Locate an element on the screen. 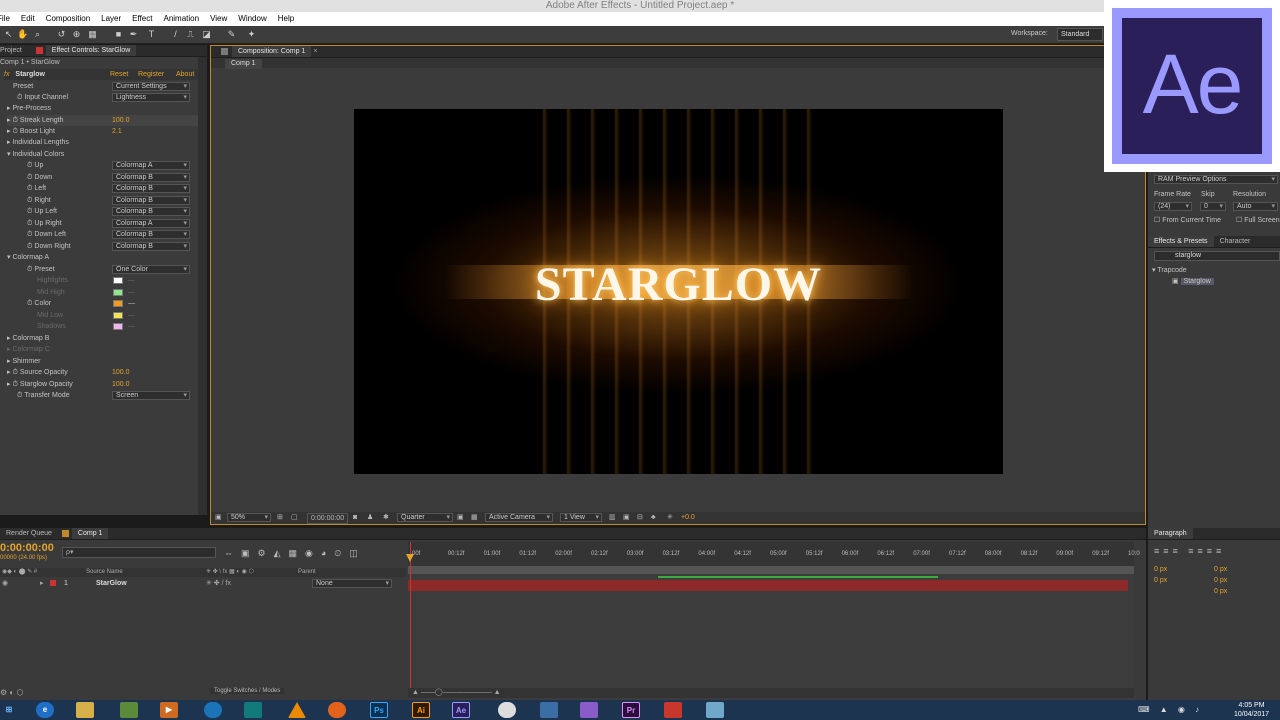 This screenshot has height=720, width=1280. resolution-dropdown: Quarter is located at coordinates (425, 517).